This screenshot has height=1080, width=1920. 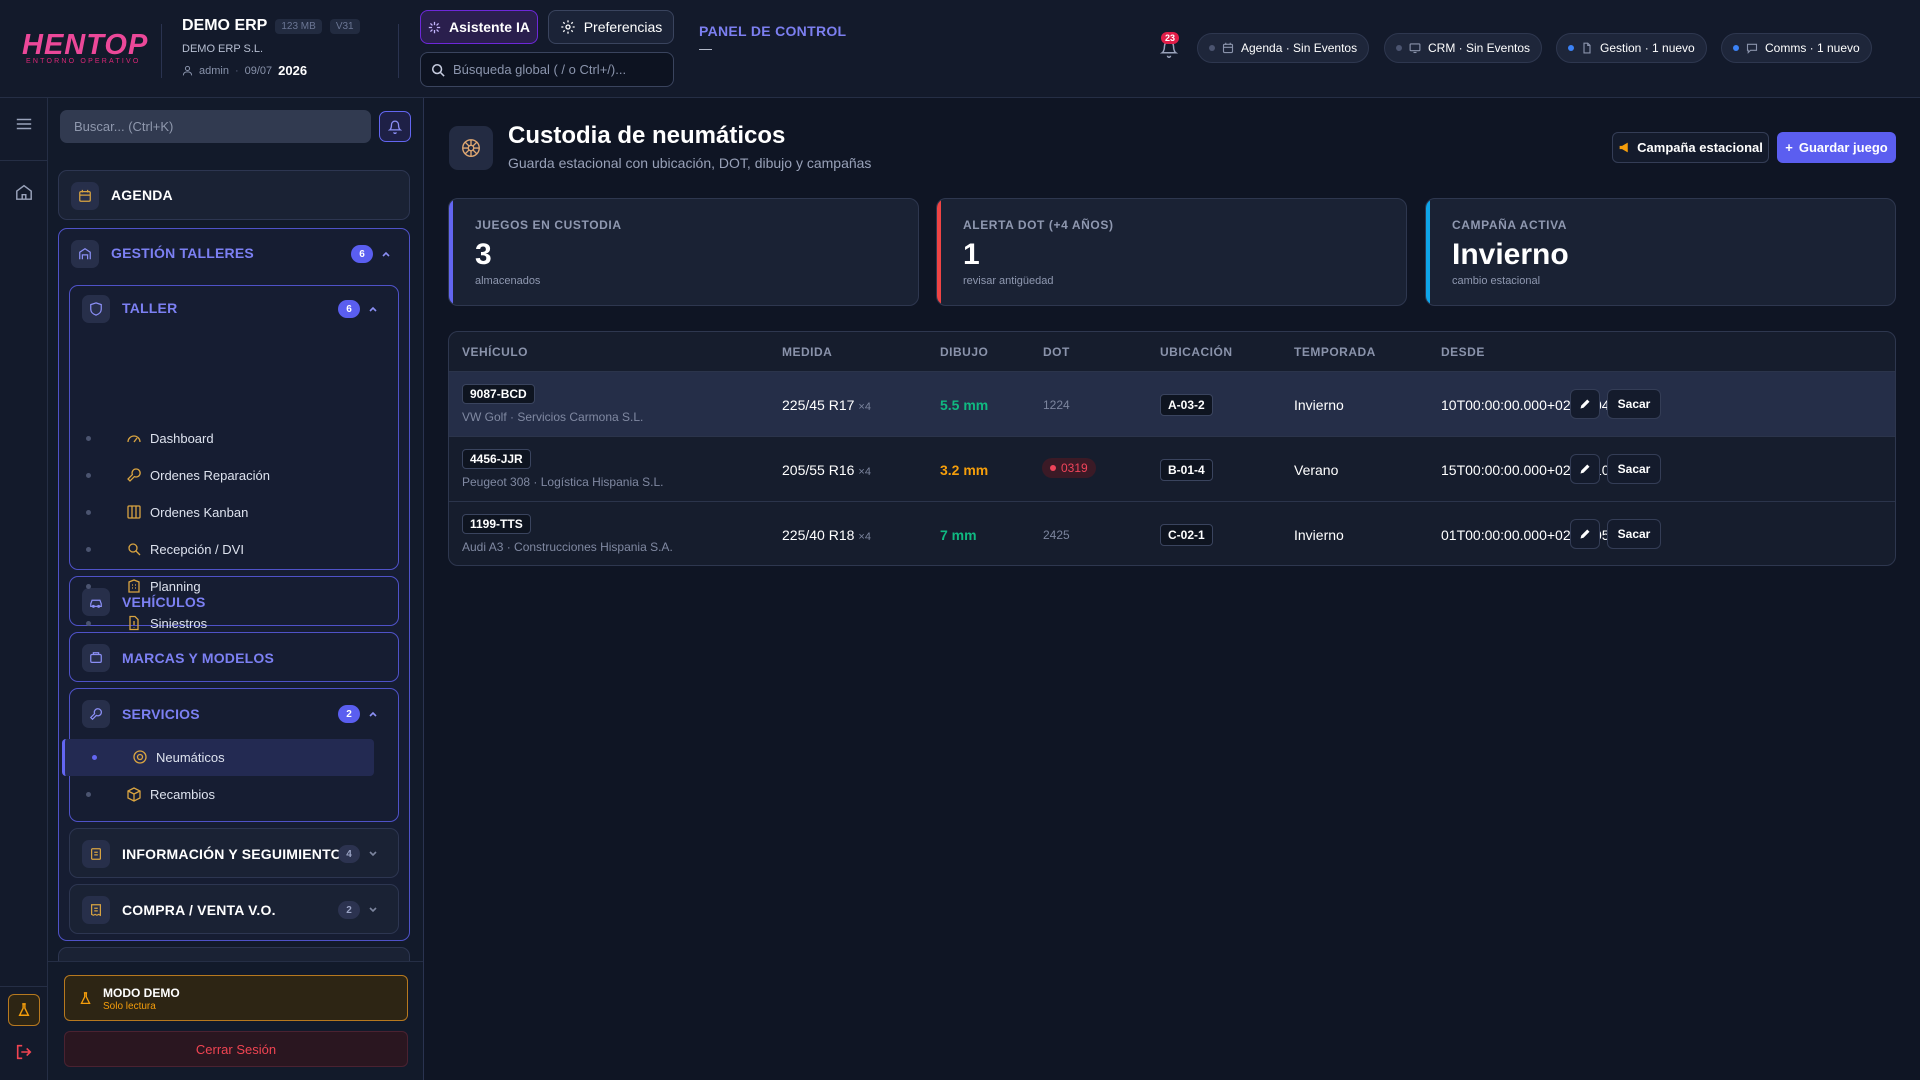 What do you see at coordinates (553, 69) in the screenshot?
I see `global-search-input` at bounding box center [553, 69].